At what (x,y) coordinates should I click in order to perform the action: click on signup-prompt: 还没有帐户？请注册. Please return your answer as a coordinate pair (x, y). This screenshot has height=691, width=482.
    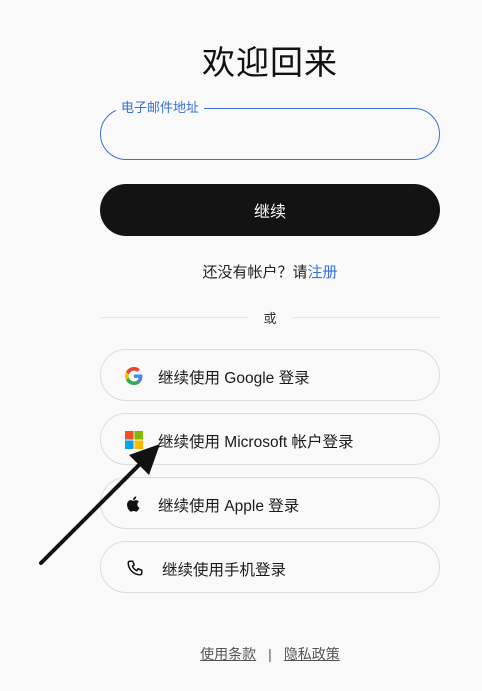
    Looking at the image, I should click on (270, 271).